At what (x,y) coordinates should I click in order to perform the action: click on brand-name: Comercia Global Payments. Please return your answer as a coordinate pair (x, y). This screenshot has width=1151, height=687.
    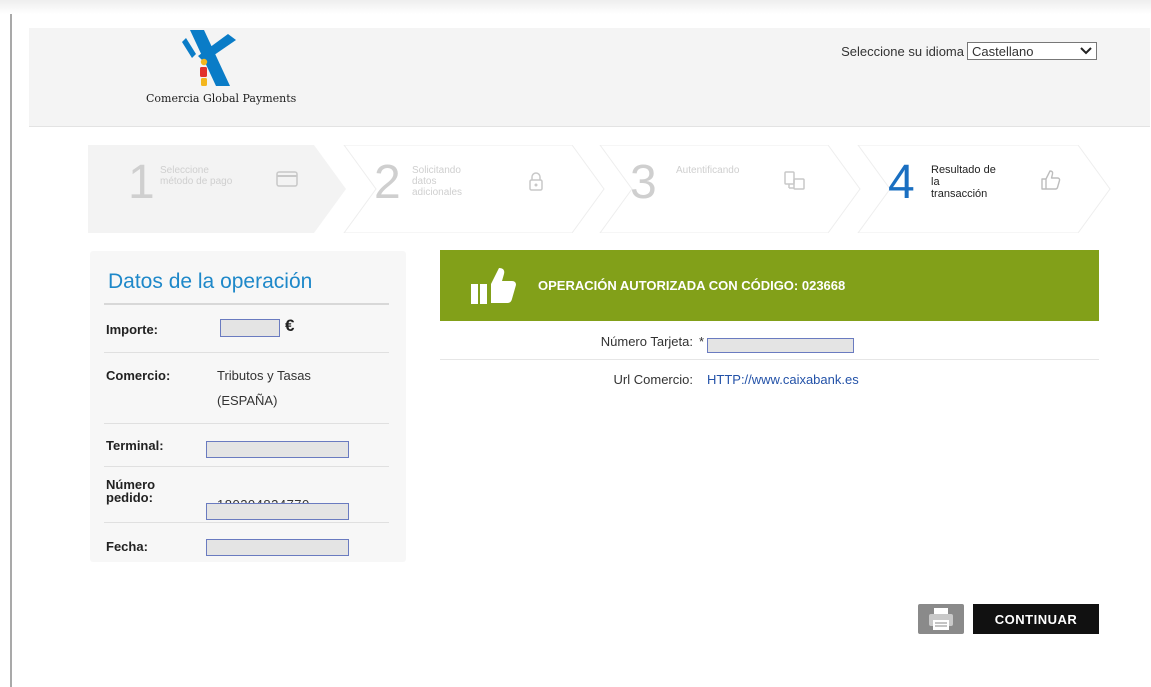
    Looking at the image, I should click on (221, 98).